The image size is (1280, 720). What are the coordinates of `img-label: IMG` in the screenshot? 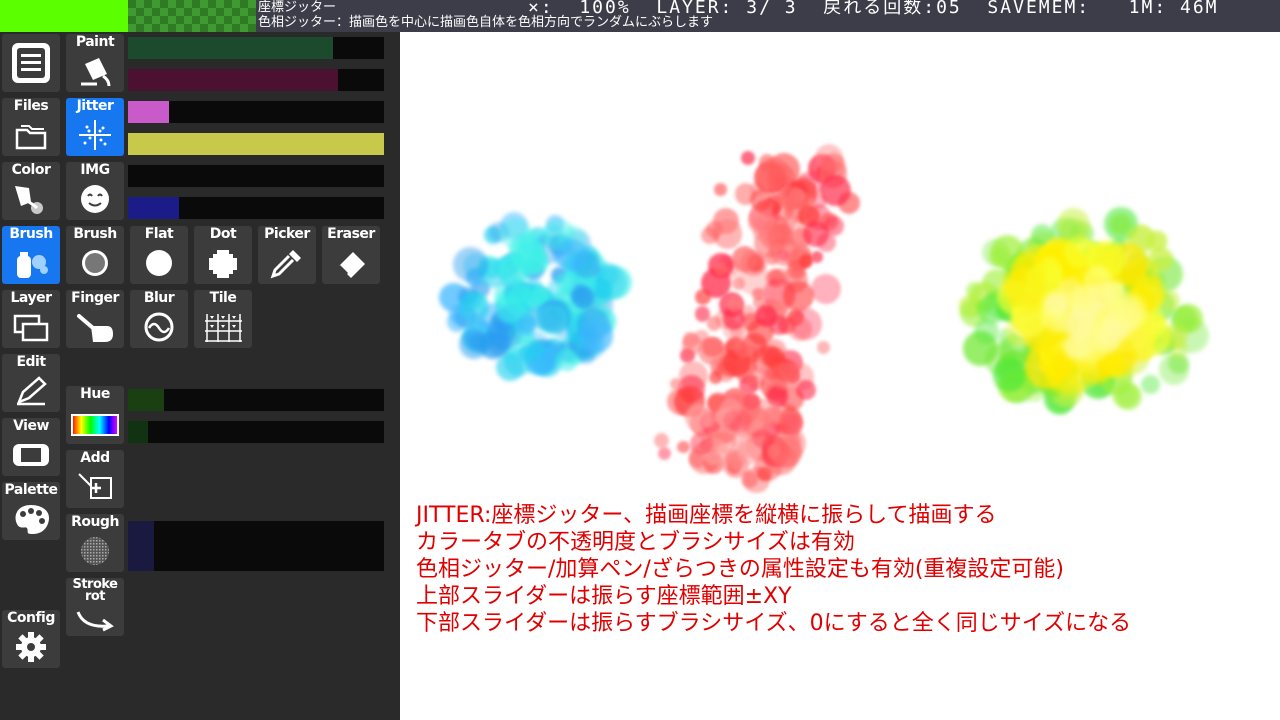 It's located at (95, 170).